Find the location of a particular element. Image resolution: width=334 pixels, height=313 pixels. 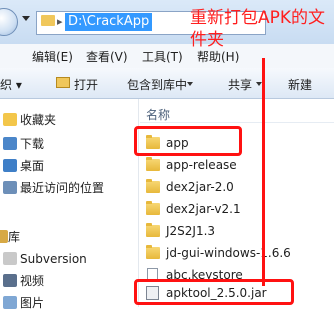

address-path: D:\CrackApp is located at coordinates (109, 22).